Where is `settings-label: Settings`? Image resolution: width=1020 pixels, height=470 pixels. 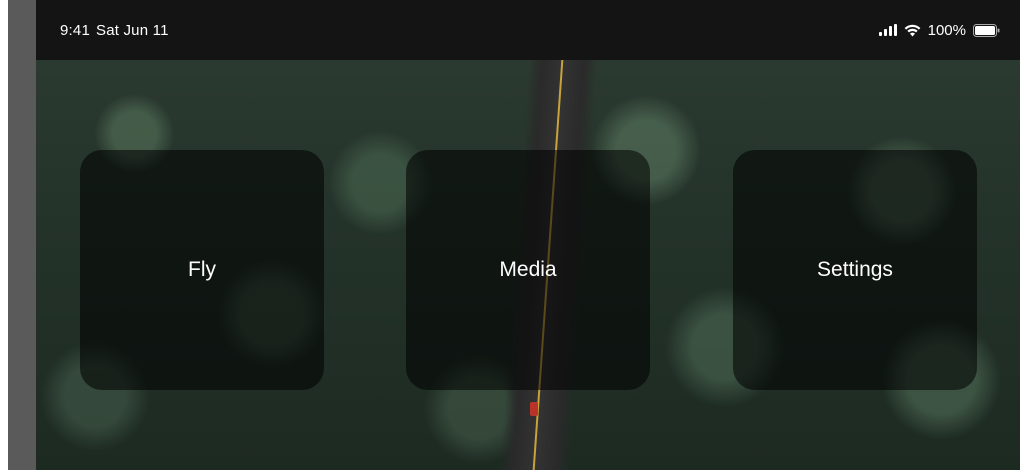
settings-label: Settings is located at coordinates (855, 269).